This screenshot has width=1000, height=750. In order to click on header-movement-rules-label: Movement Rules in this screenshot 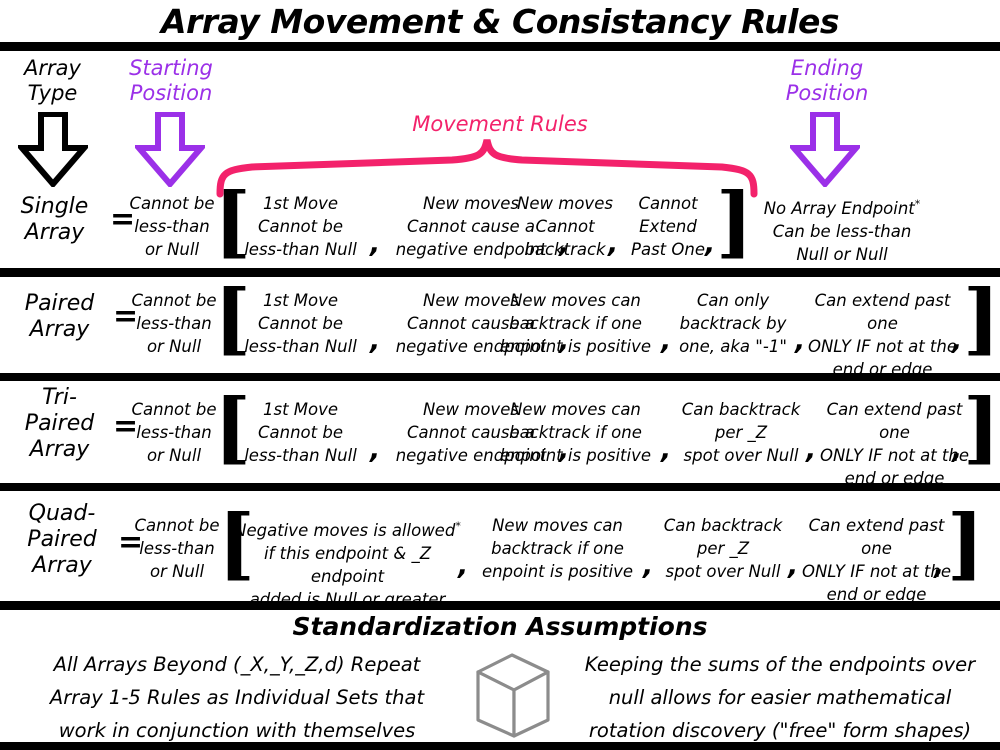, I will do `click(500, 124)`.